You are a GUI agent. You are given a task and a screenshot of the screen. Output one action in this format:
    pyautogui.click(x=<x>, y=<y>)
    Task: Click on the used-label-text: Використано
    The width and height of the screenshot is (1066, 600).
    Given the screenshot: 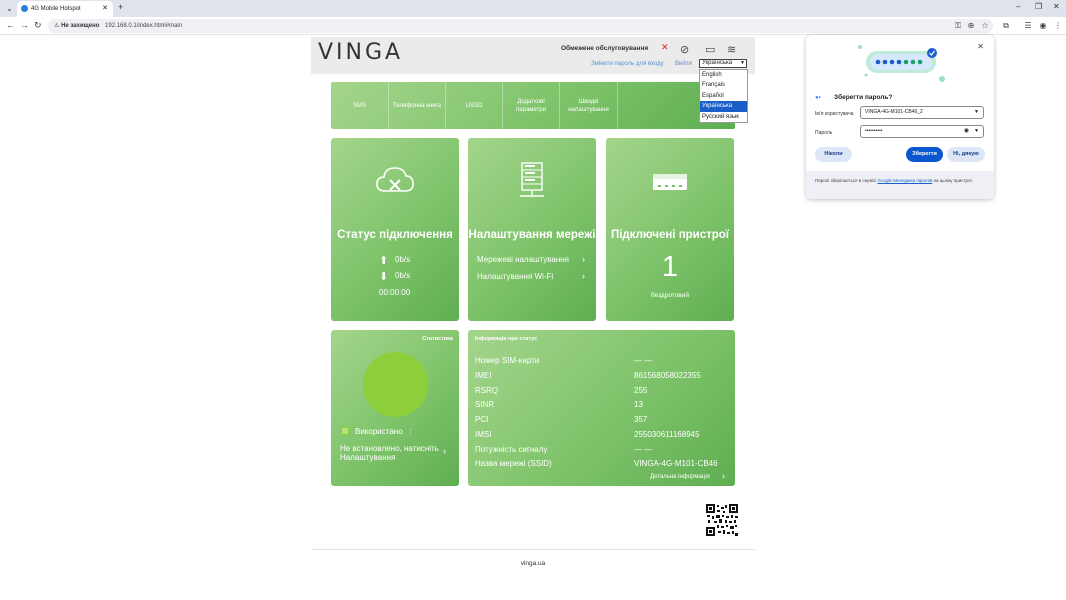 What is the action you would take?
    pyautogui.click(x=379, y=431)
    